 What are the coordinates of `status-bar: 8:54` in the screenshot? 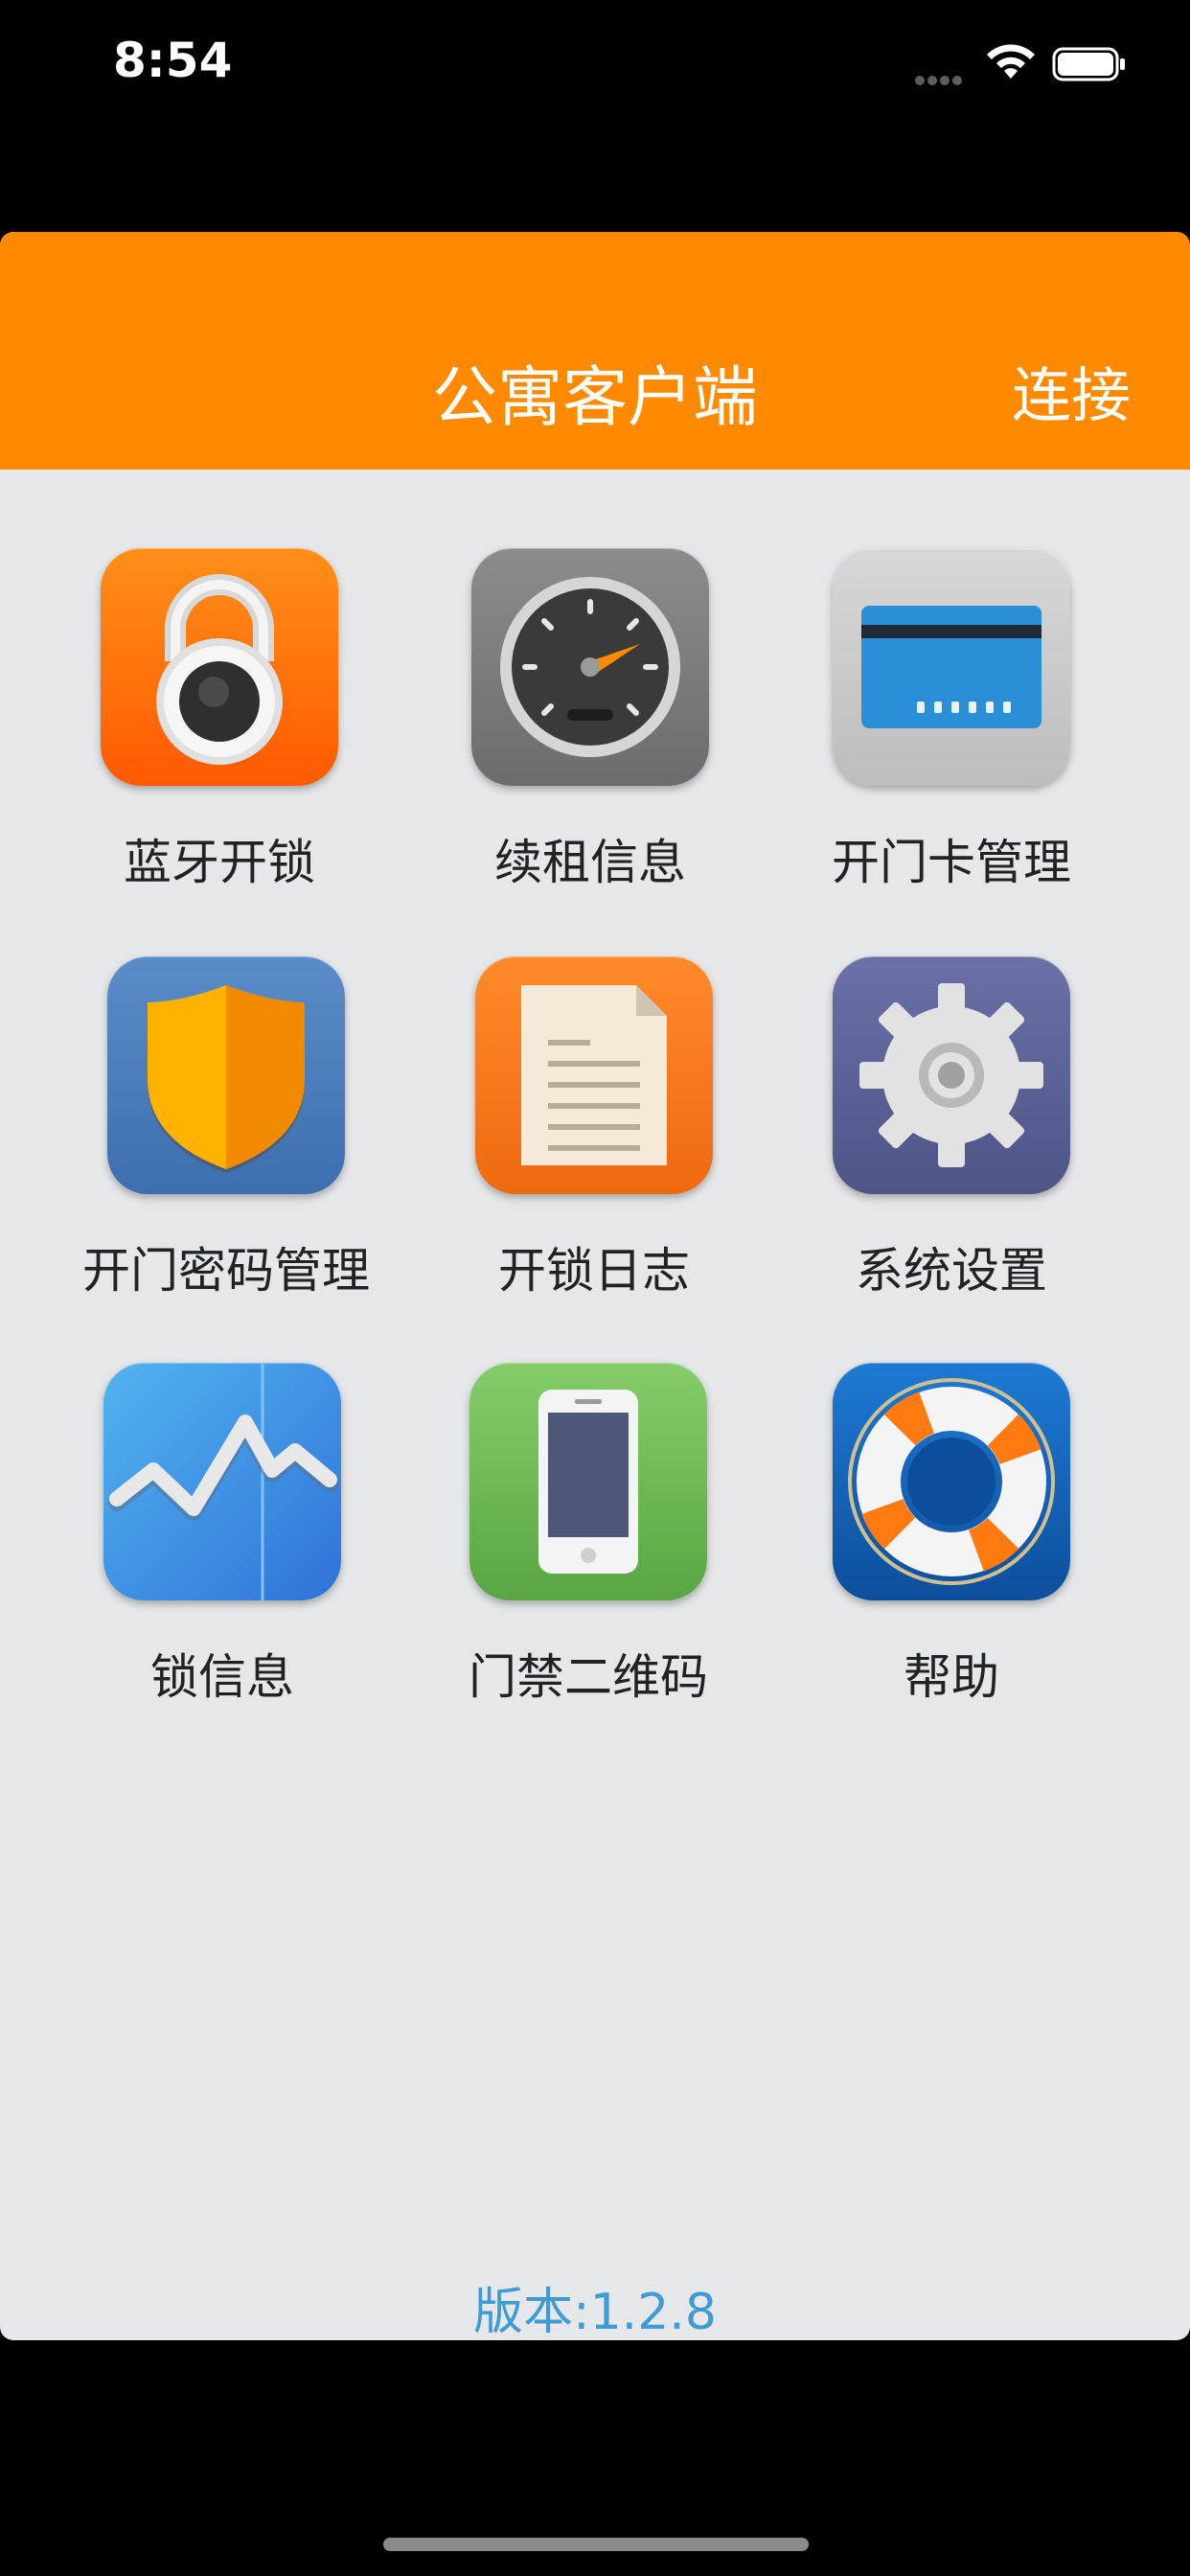 It's located at (595, 67).